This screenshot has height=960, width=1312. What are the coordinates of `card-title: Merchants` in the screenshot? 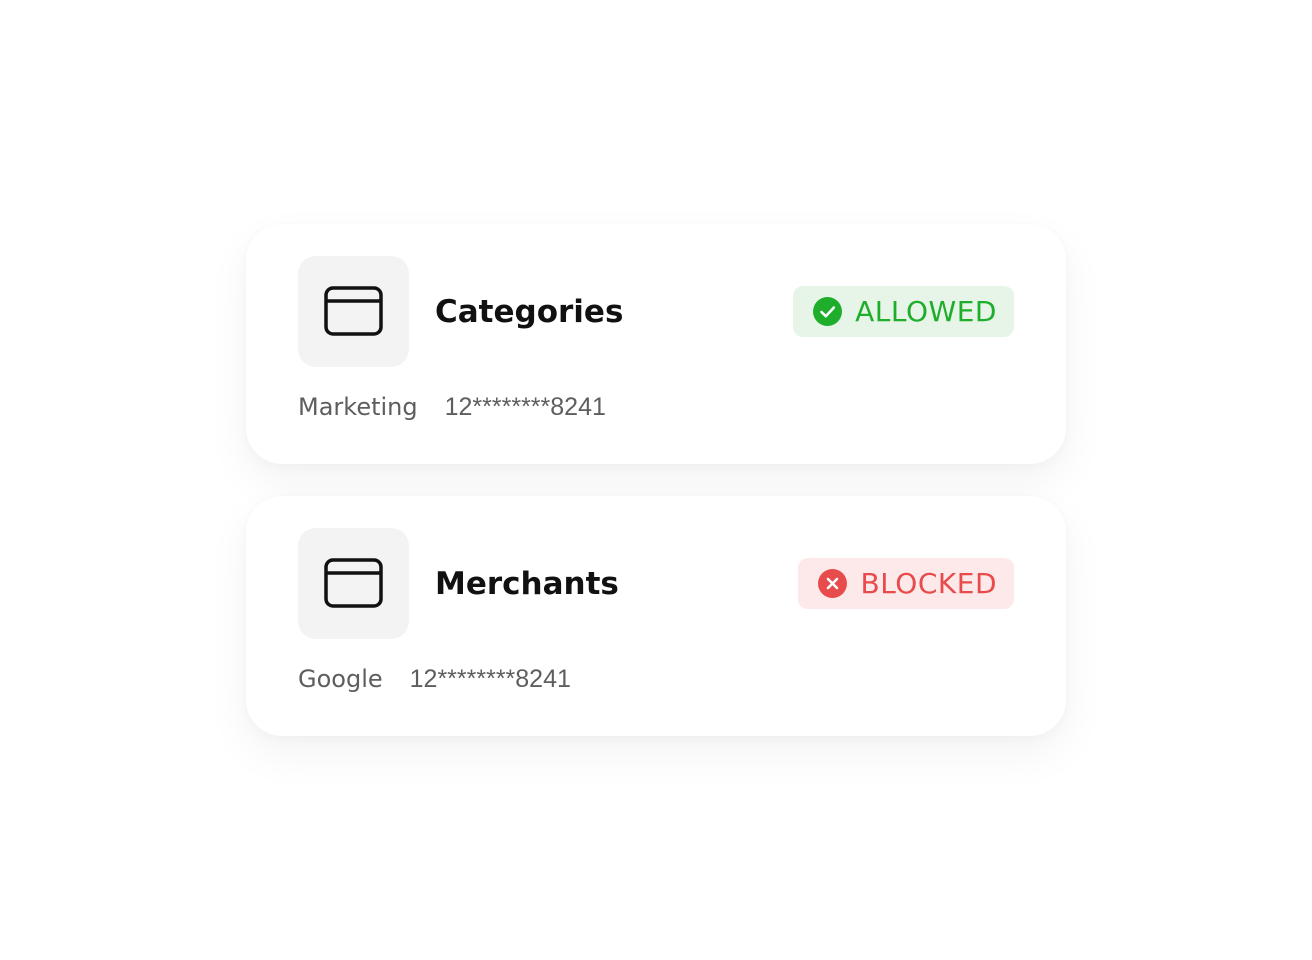 It's located at (527, 584).